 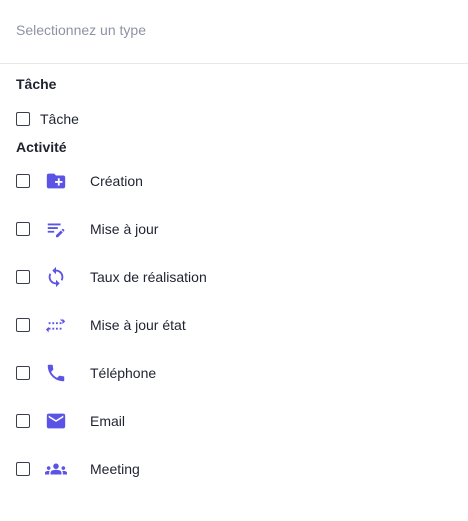 I want to click on option-label: Téléphone, so click(x=123, y=373).